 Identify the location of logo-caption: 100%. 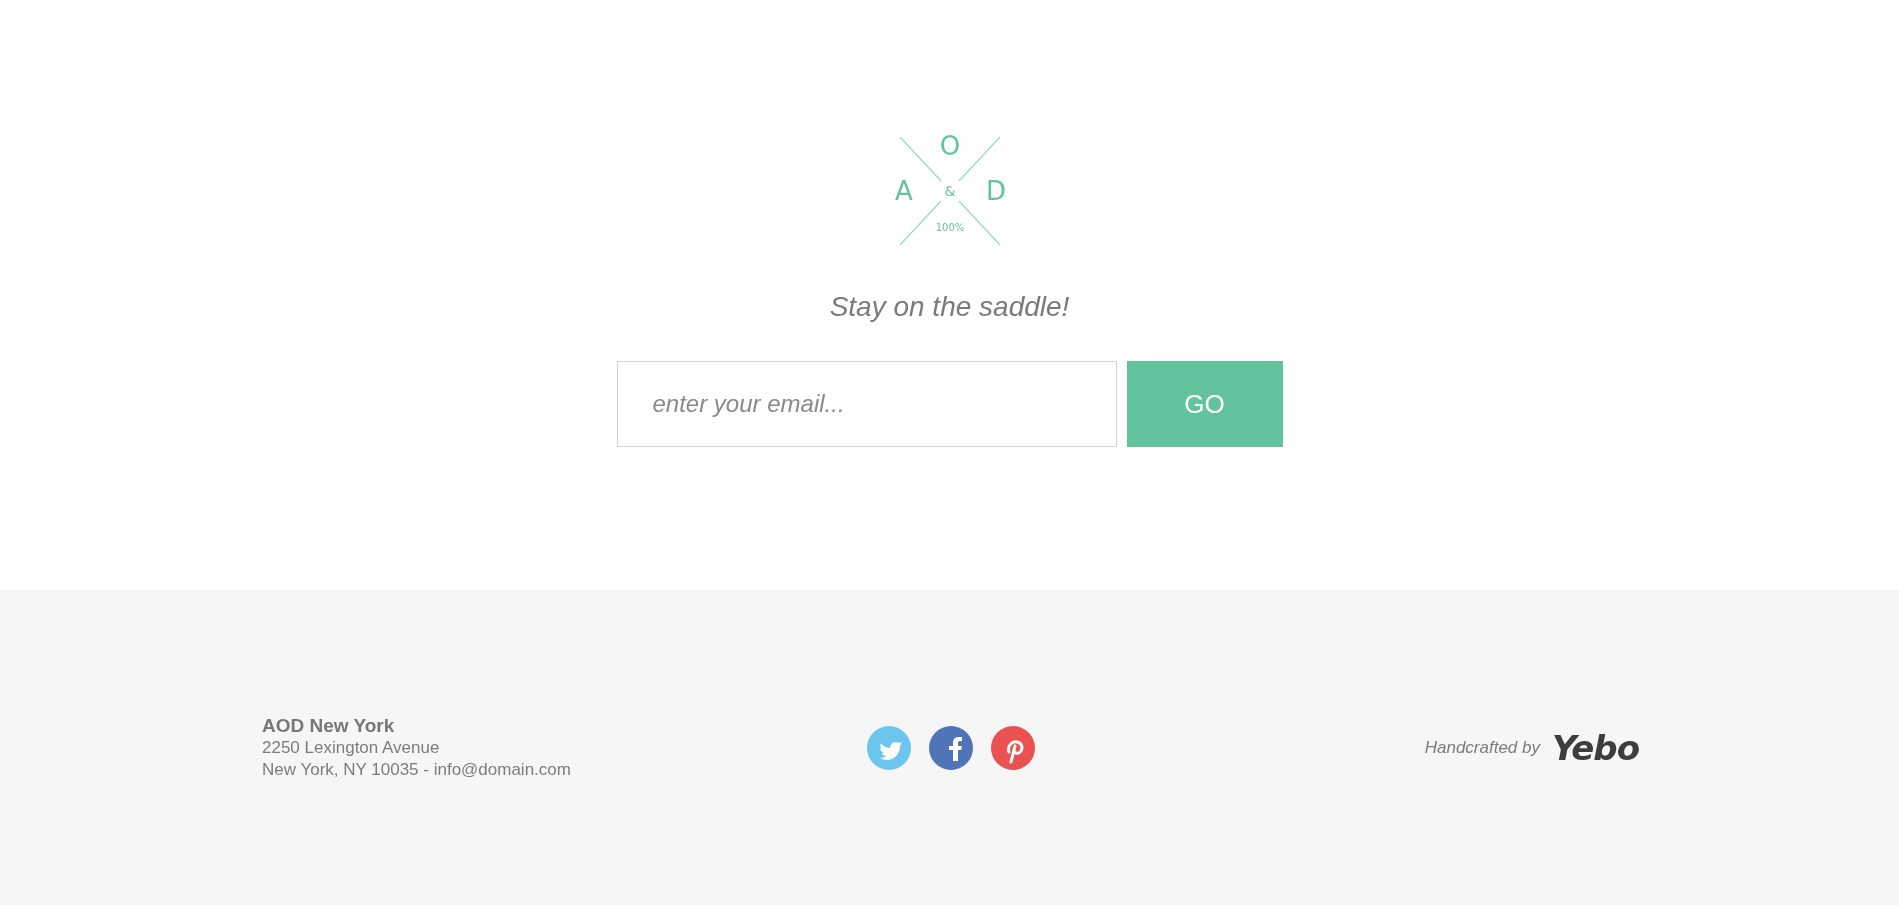
(949, 227).